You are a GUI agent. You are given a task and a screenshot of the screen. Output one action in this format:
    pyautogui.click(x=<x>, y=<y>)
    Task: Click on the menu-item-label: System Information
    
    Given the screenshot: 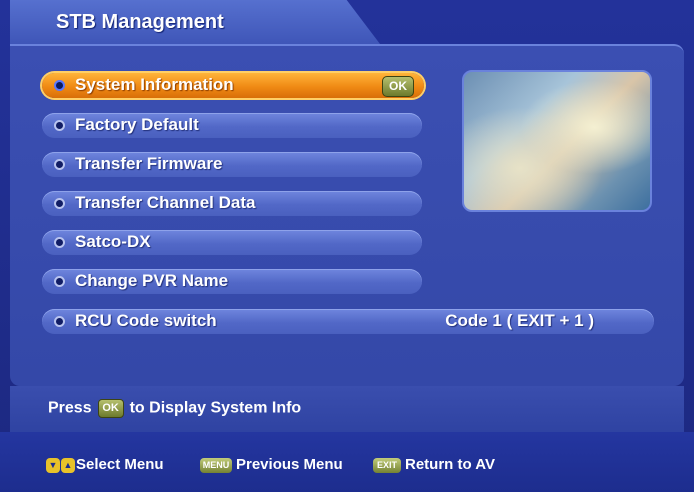 What is the action you would take?
    pyautogui.click(x=154, y=84)
    